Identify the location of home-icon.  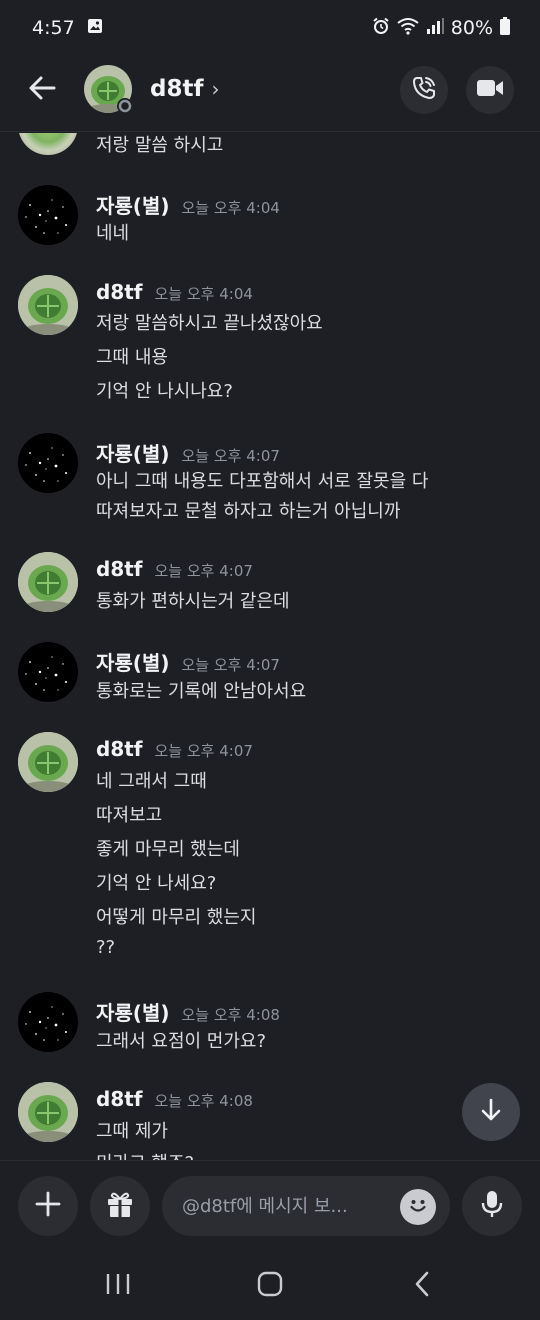
(270, 1286).